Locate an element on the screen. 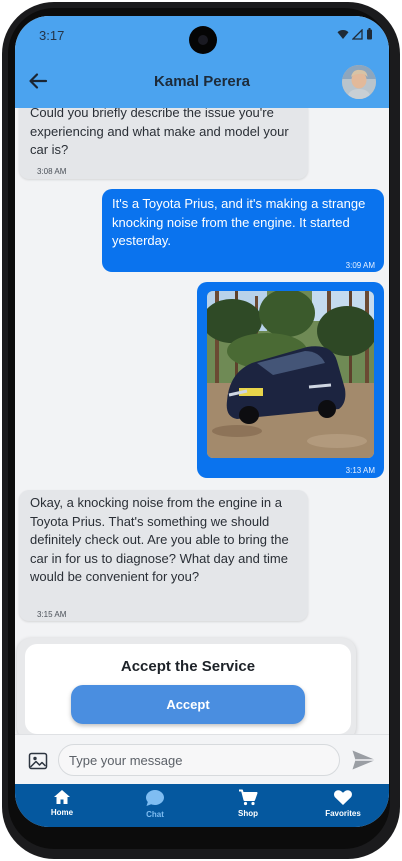 The height and width of the screenshot is (861, 402). message-input is located at coordinates (199, 760).